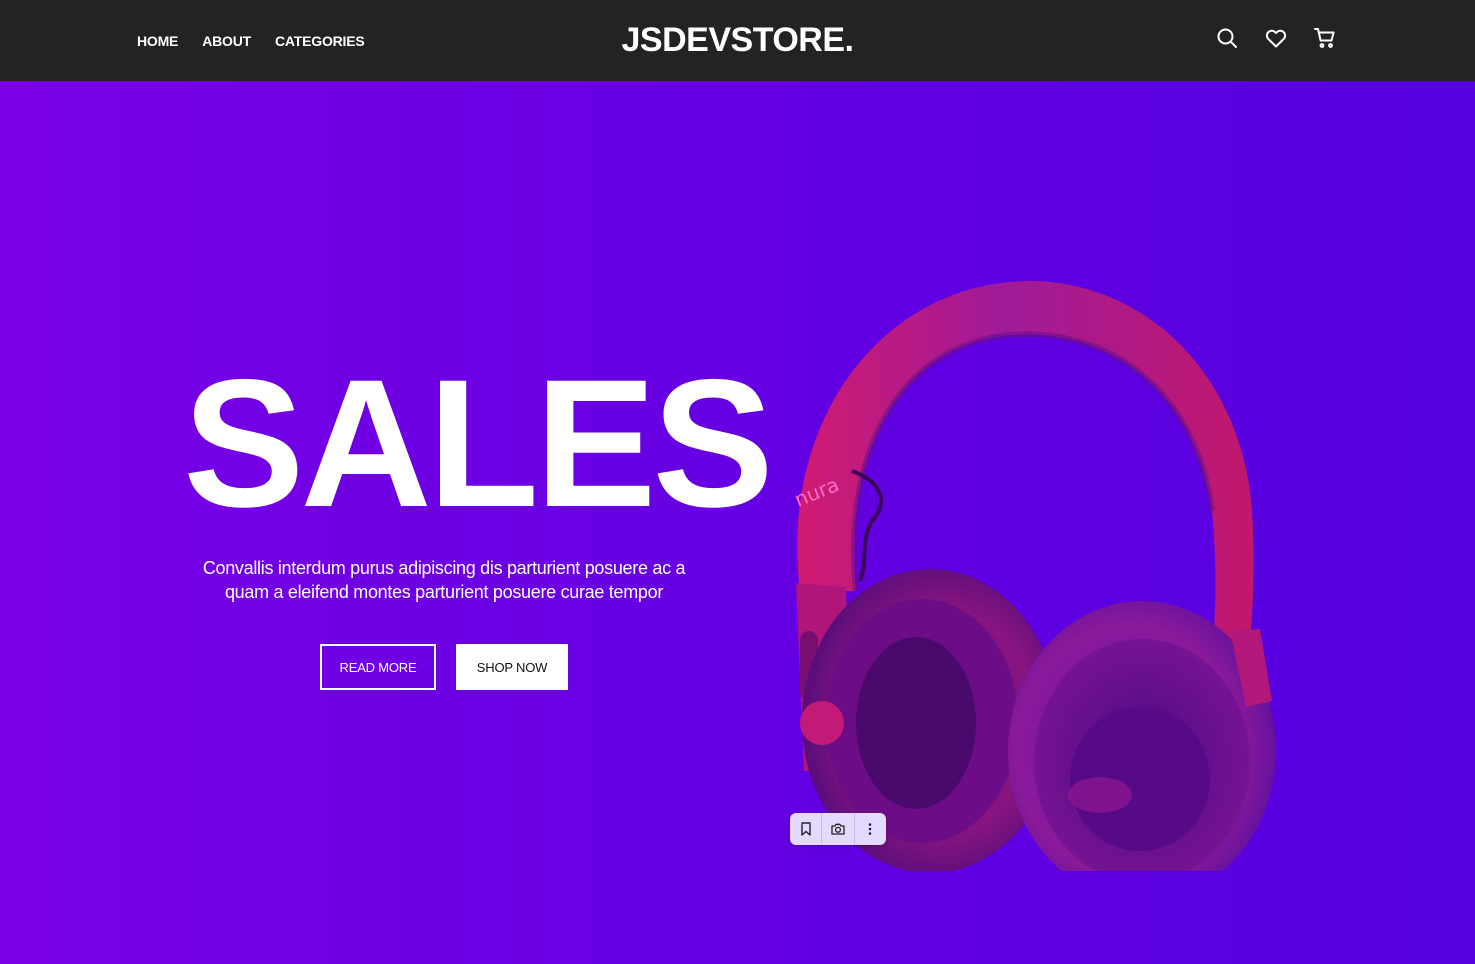 The image size is (1475, 964). Describe the element at coordinates (512, 667) in the screenshot. I see `shop-now-button: SHOP NOW` at that location.